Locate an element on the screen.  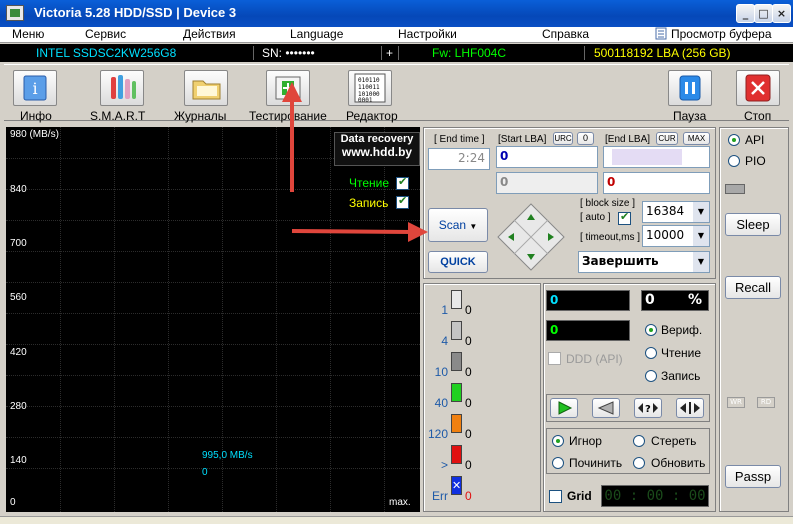
data-recovery-banner: Data recovery www.hdd.by is located at coordinates (377, 149).